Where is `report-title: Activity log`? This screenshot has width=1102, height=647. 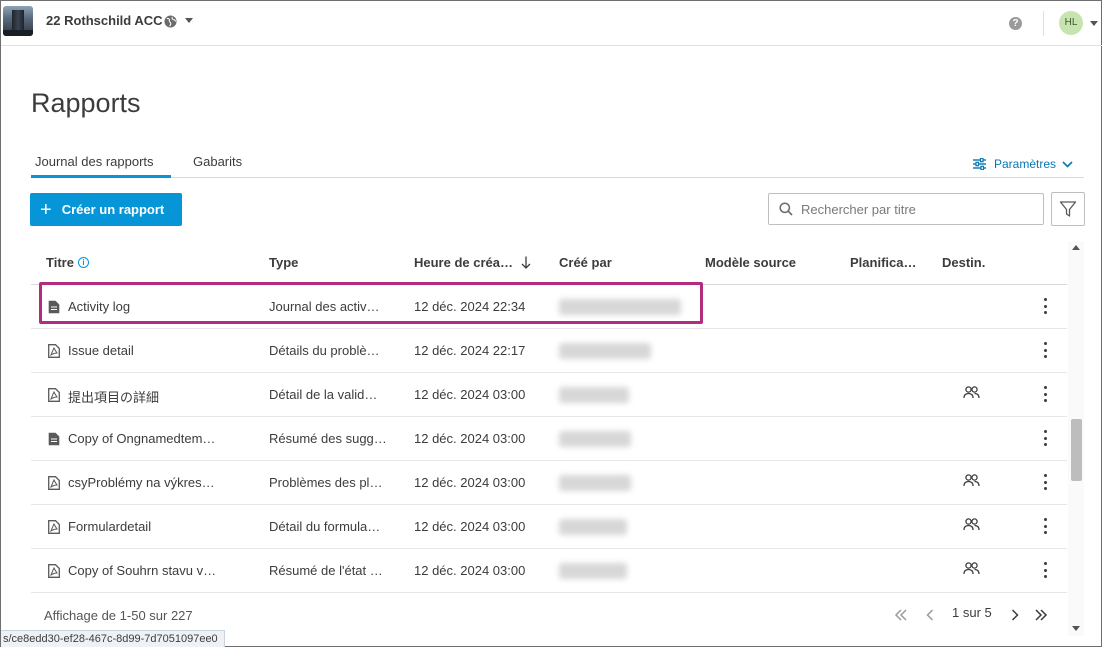 report-title: Activity log is located at coordinates (158, 306).